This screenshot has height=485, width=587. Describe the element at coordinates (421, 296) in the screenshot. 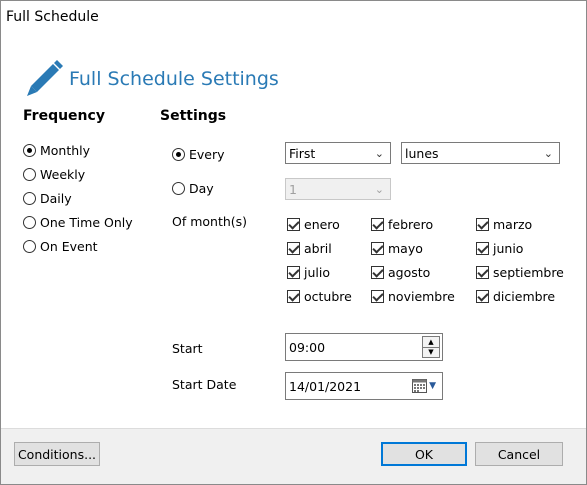

I see `month-label: noviembre` at that location.